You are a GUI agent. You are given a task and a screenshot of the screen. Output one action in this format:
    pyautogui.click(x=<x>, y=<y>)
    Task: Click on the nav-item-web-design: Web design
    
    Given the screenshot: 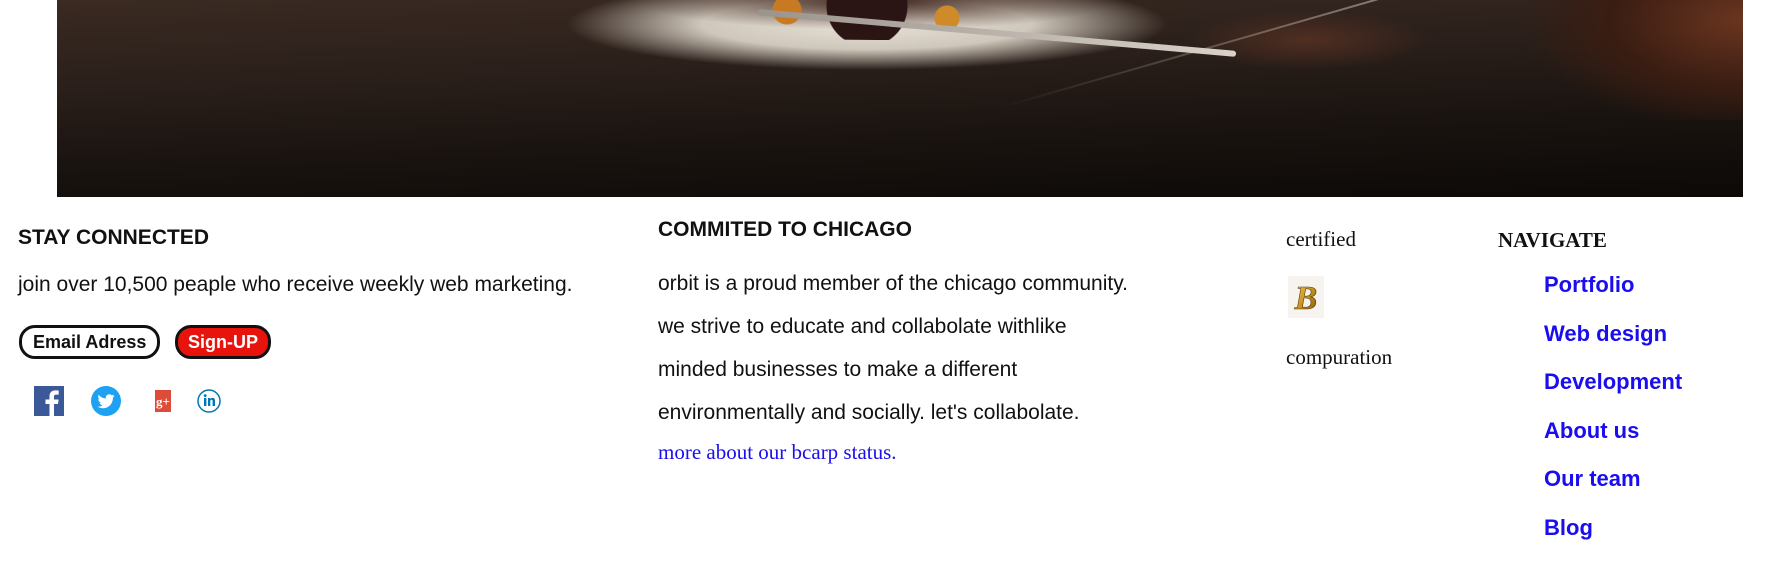 What is the action you would take?
    pyautogui.click(x=1613, y=345)
    